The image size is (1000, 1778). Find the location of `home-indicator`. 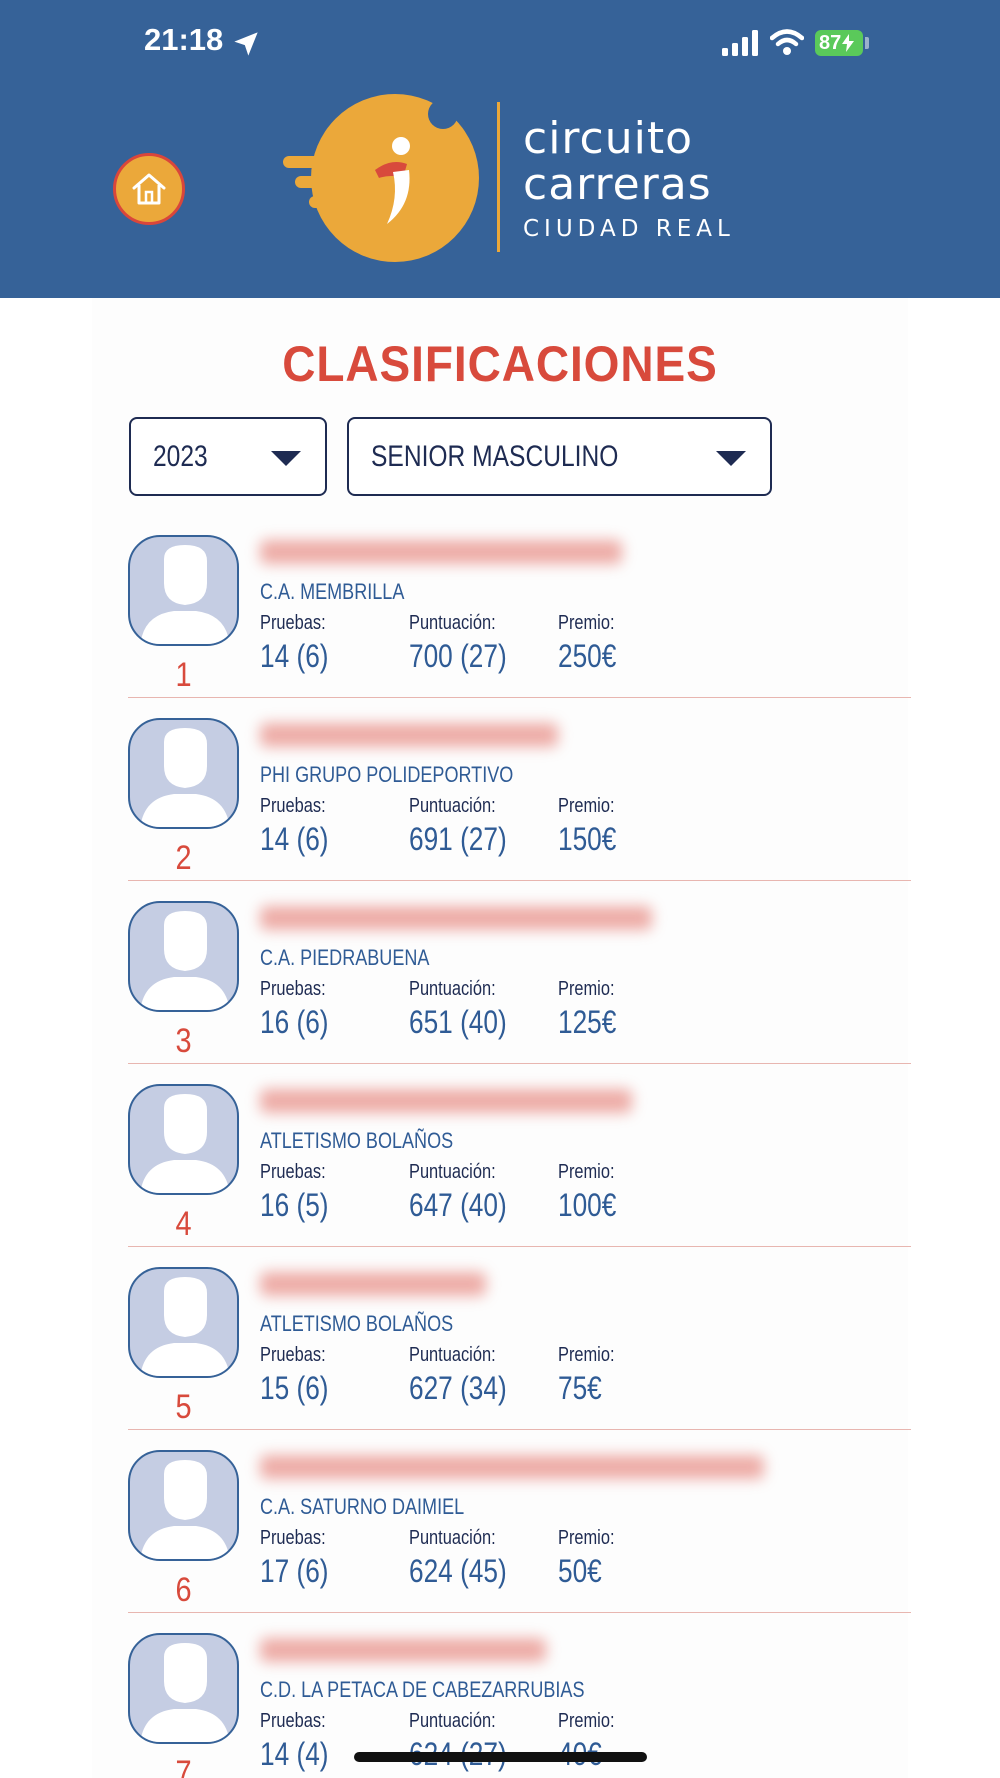

home-indicator is located at coordinates (500, 1757).